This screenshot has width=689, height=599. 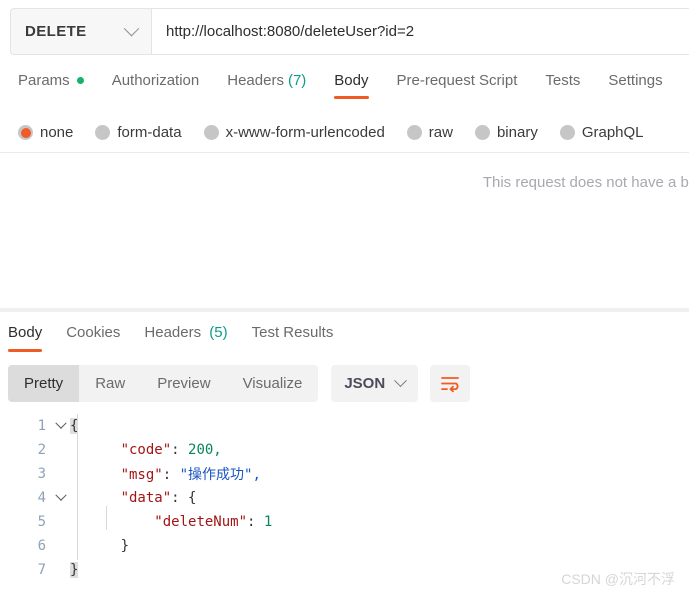 I want to click on url-input: http://localhost:8080/deleteUser?id=2, so click(x=420, y=31).